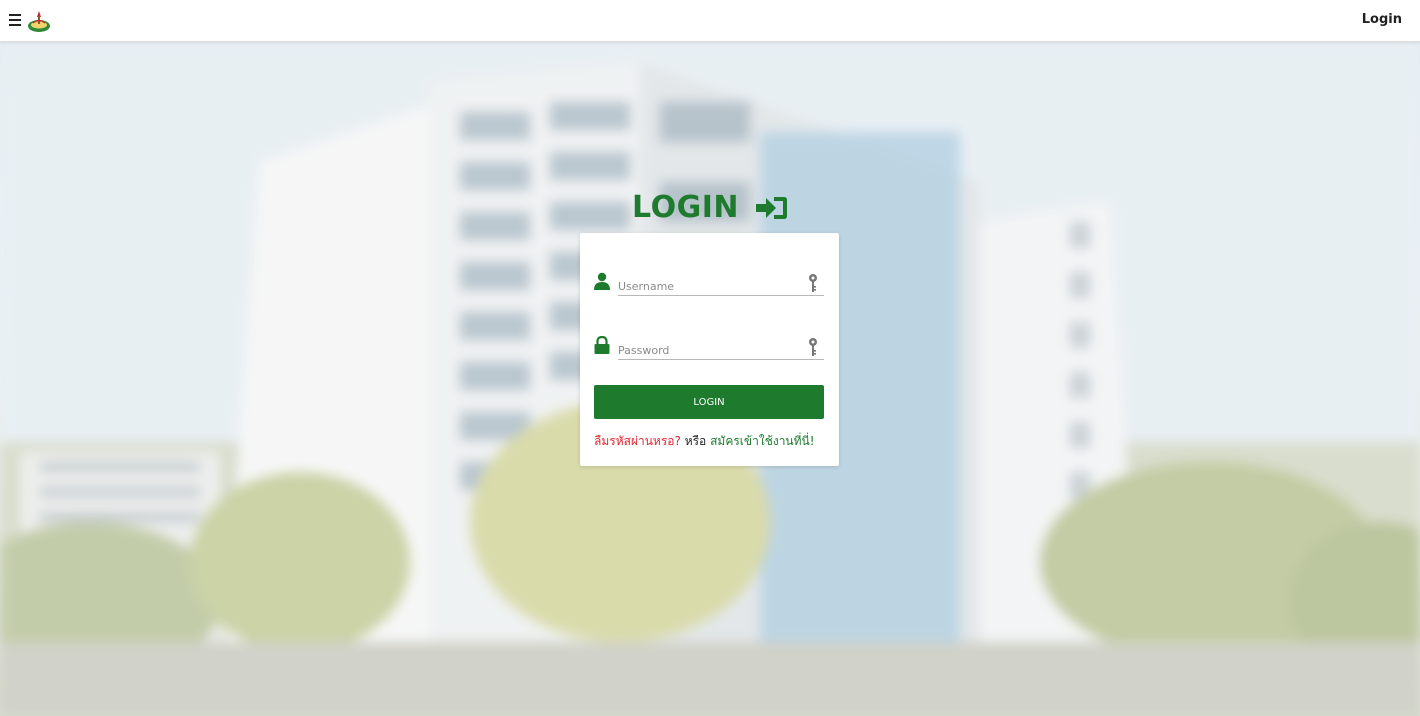  What do you see at coordinates (710, 21) in the screenshot?
I see `top-navbar: Login` at bounding box center [710, 21].